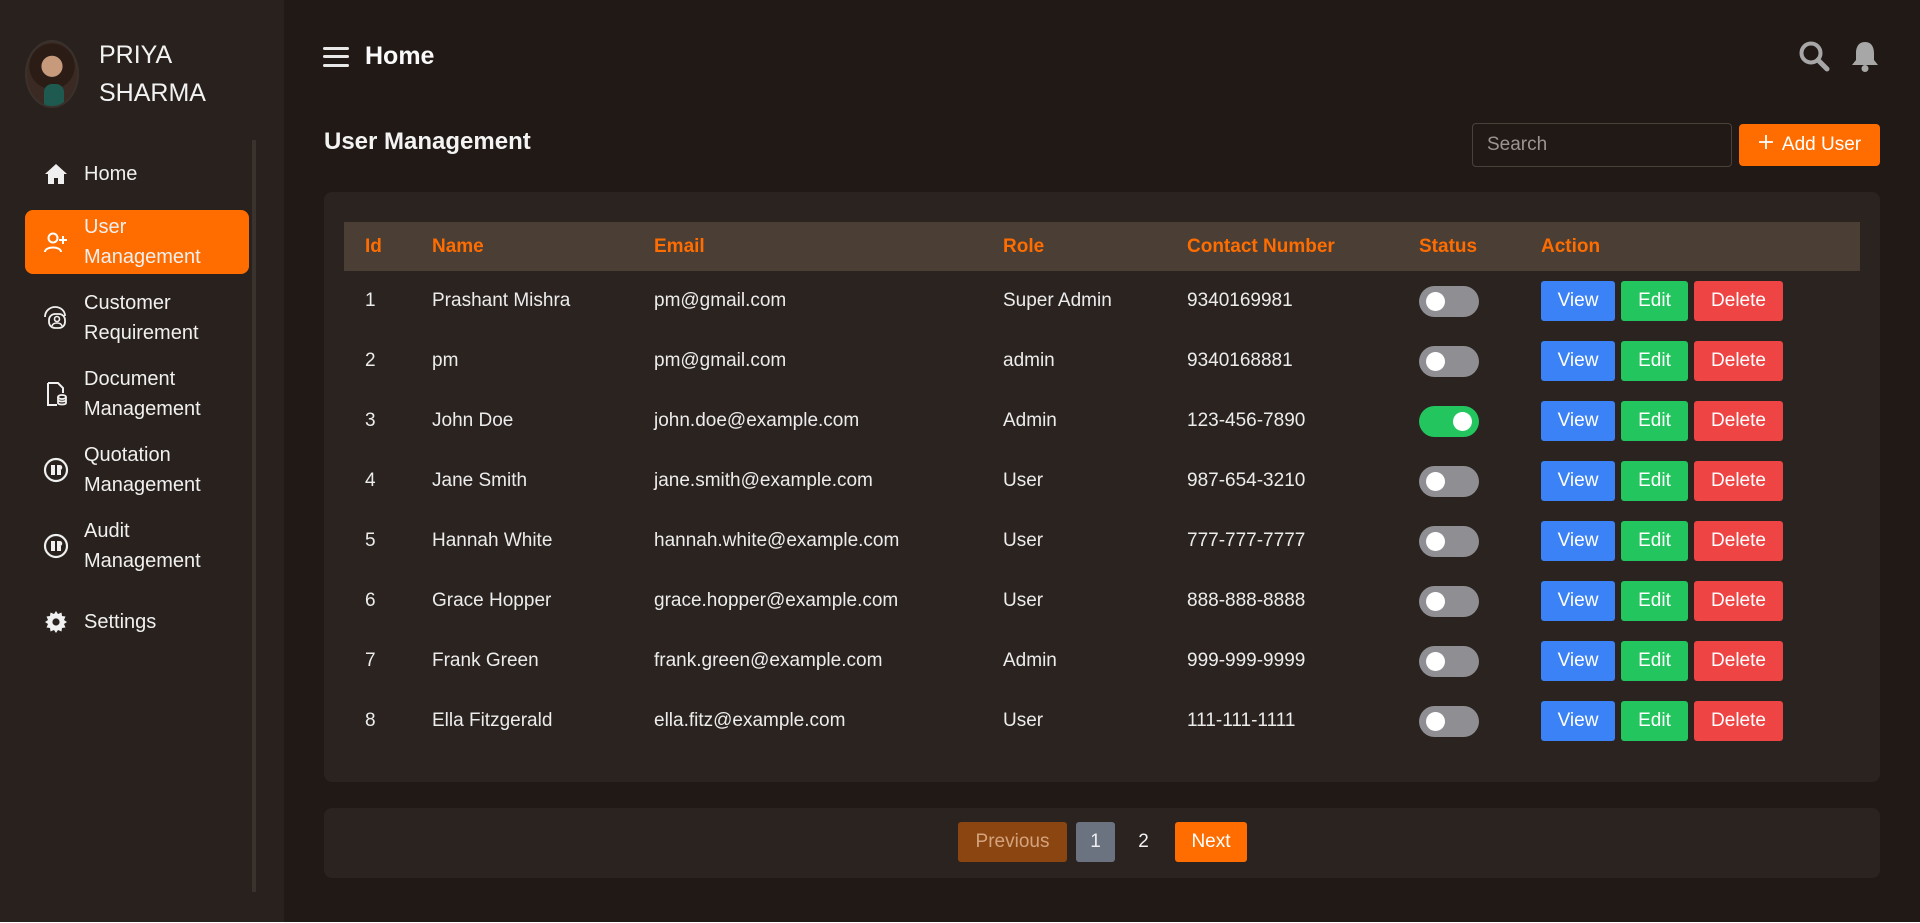 The width and height of the screenshot is (1920, 923). What do you see at coordinates (492, 540) in the screenshot?
I see `cell-name: Hannah White` at bounding box center [492, 540].